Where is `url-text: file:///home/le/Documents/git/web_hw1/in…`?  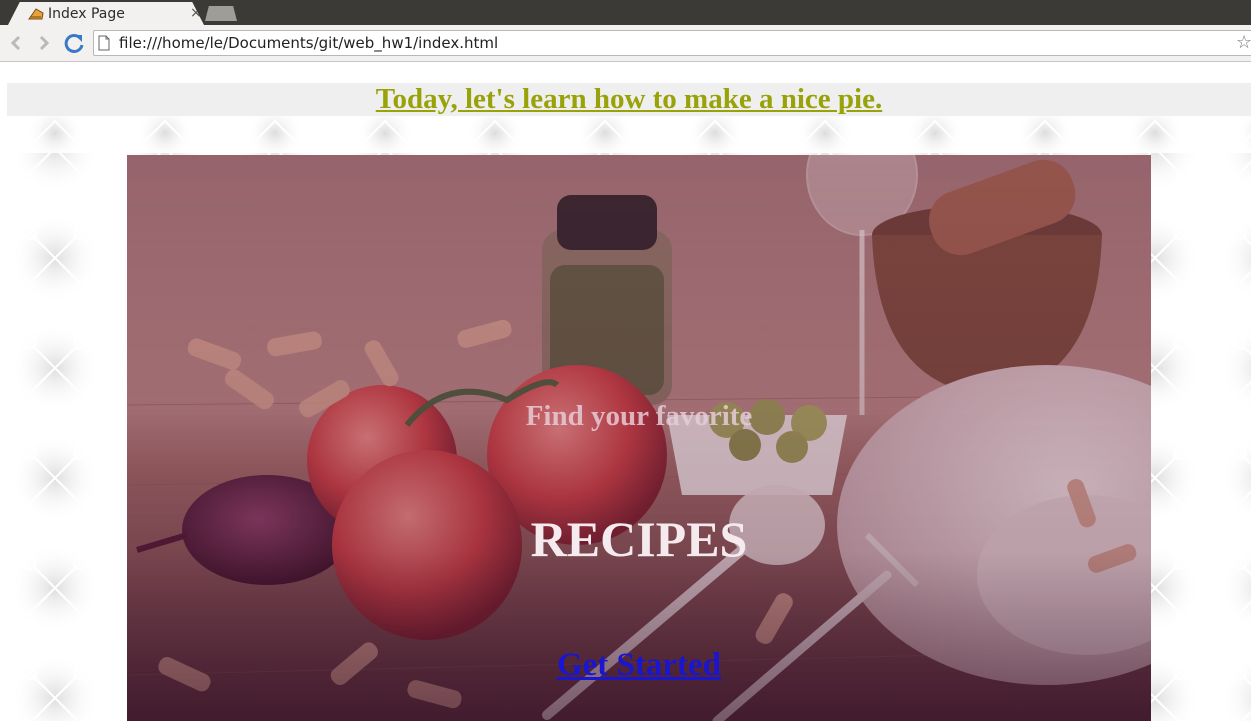
url-text: file:///home/le/Documents/git/web_hw1/in… is located at coordinates (309, 43).